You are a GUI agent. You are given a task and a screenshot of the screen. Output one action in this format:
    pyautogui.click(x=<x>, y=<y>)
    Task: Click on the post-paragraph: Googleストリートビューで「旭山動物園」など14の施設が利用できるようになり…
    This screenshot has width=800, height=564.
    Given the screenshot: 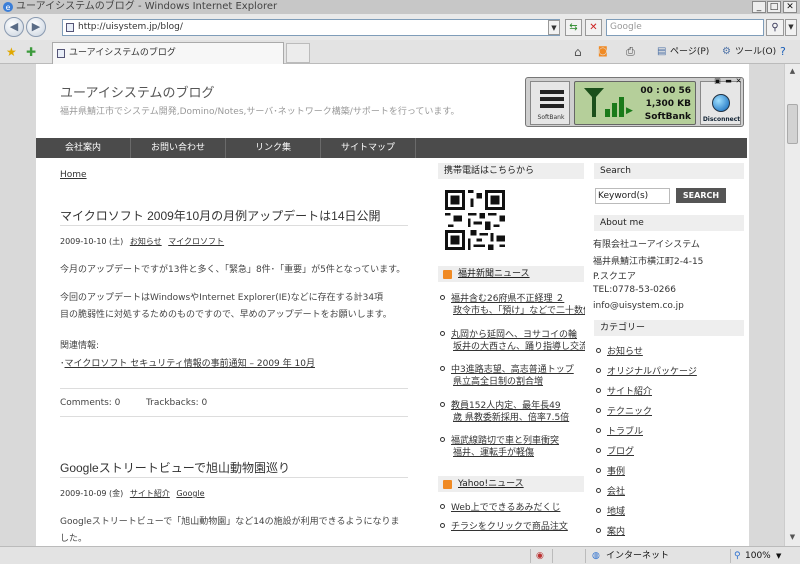 What is the action you would take?
    pyautogui.click(x=230, y=530)
    